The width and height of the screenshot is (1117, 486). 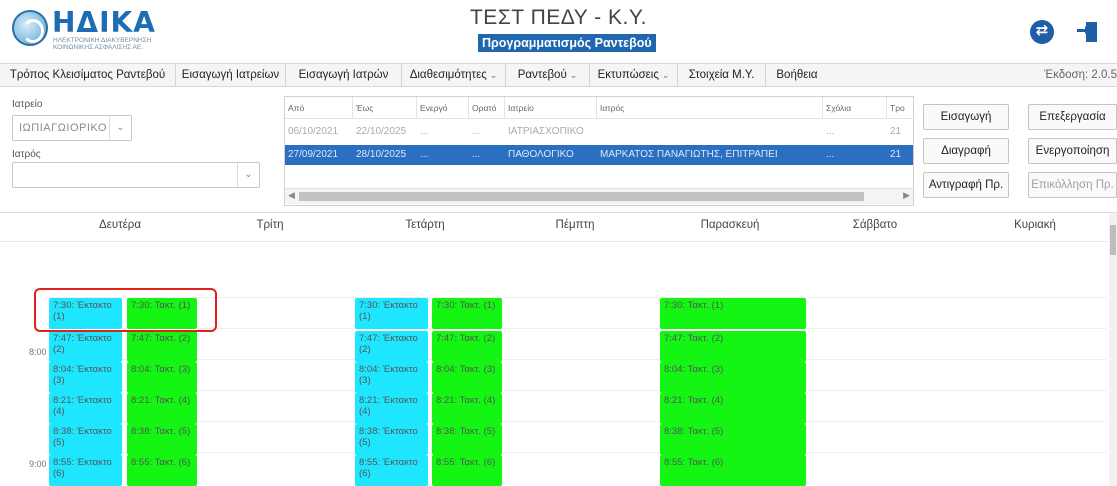 I want to click on hour-label: 8:00, so click(x=38, y=352).